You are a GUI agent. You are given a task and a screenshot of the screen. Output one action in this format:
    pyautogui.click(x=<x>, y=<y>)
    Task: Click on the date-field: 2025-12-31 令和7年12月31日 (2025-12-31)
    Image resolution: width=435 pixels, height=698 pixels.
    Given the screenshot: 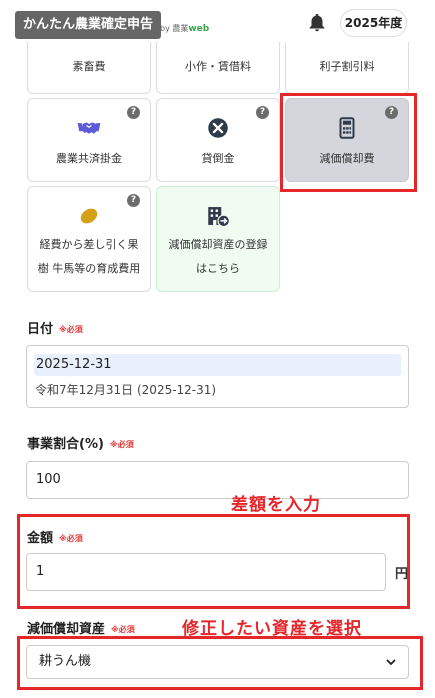 What is the action you would take?
    pyautogui.click(x=217, y=376)
    